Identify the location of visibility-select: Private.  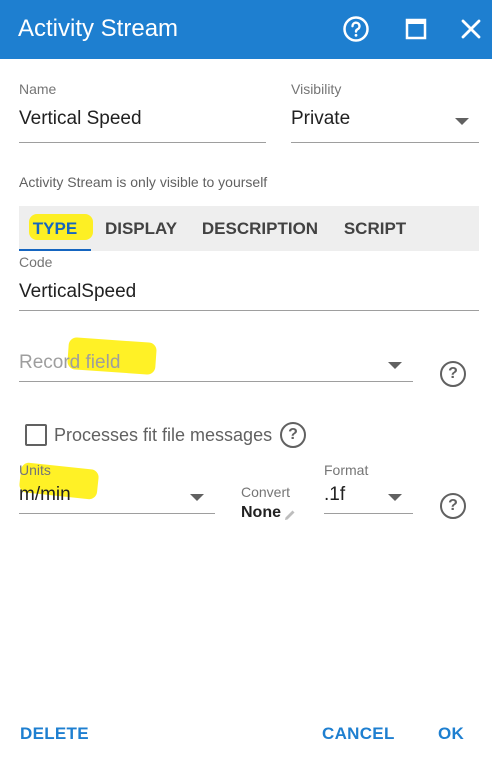
(320, 119).